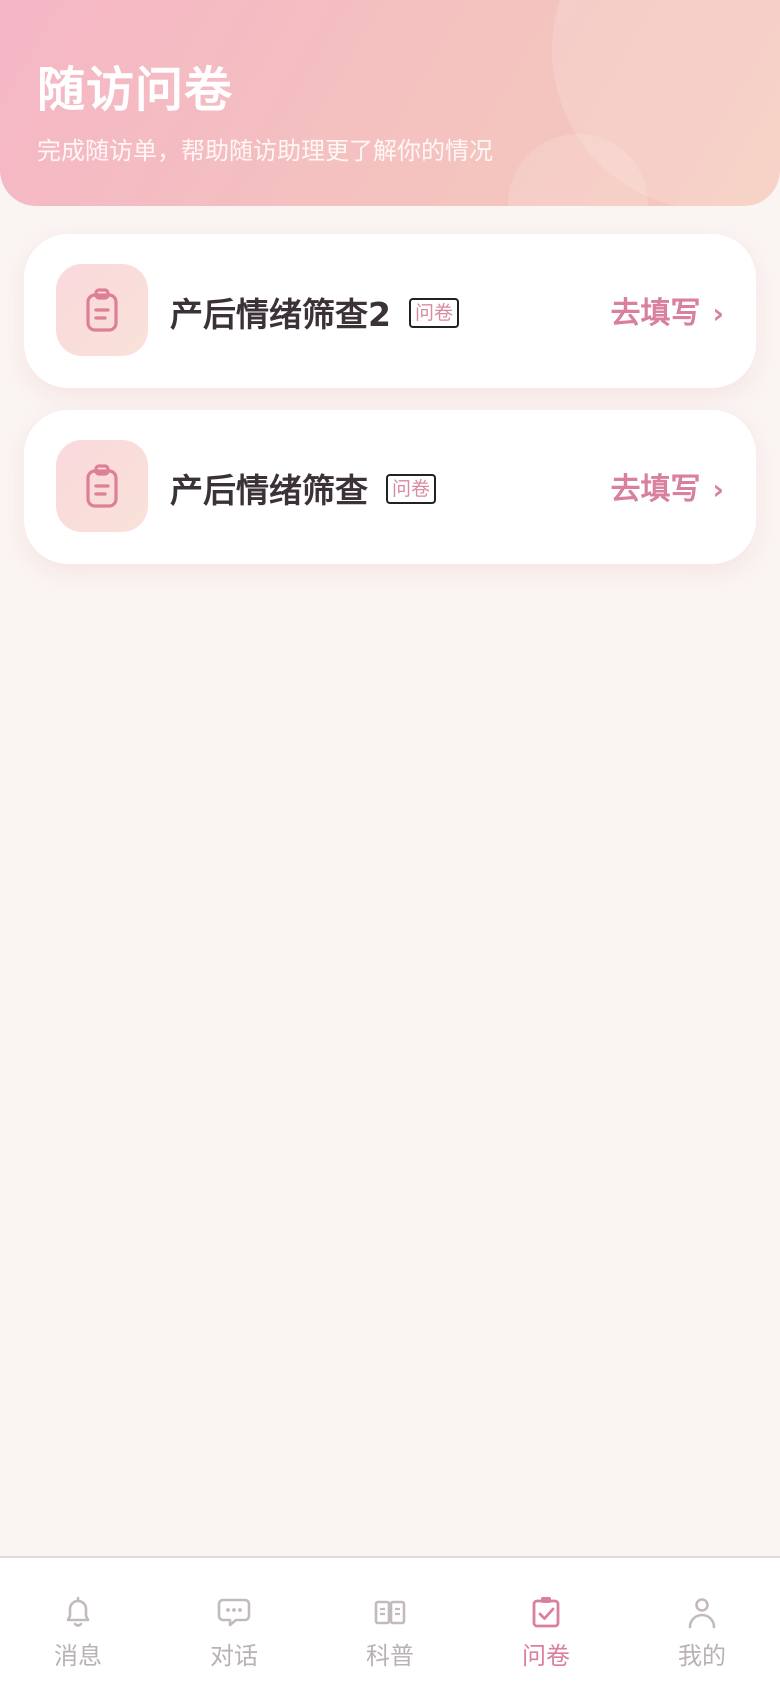 The width and height of the screenshot is (780, 1688). I want to click on user-icon, so click(702, 1613).